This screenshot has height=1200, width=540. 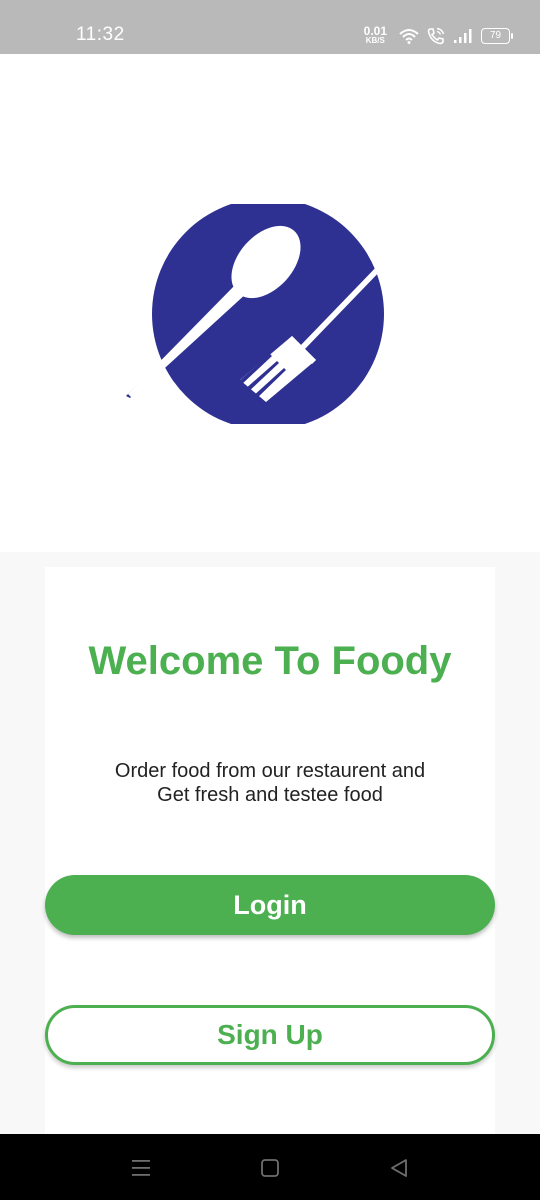 I want to click on spoon-fork-logo, so click(x=269, y=314).